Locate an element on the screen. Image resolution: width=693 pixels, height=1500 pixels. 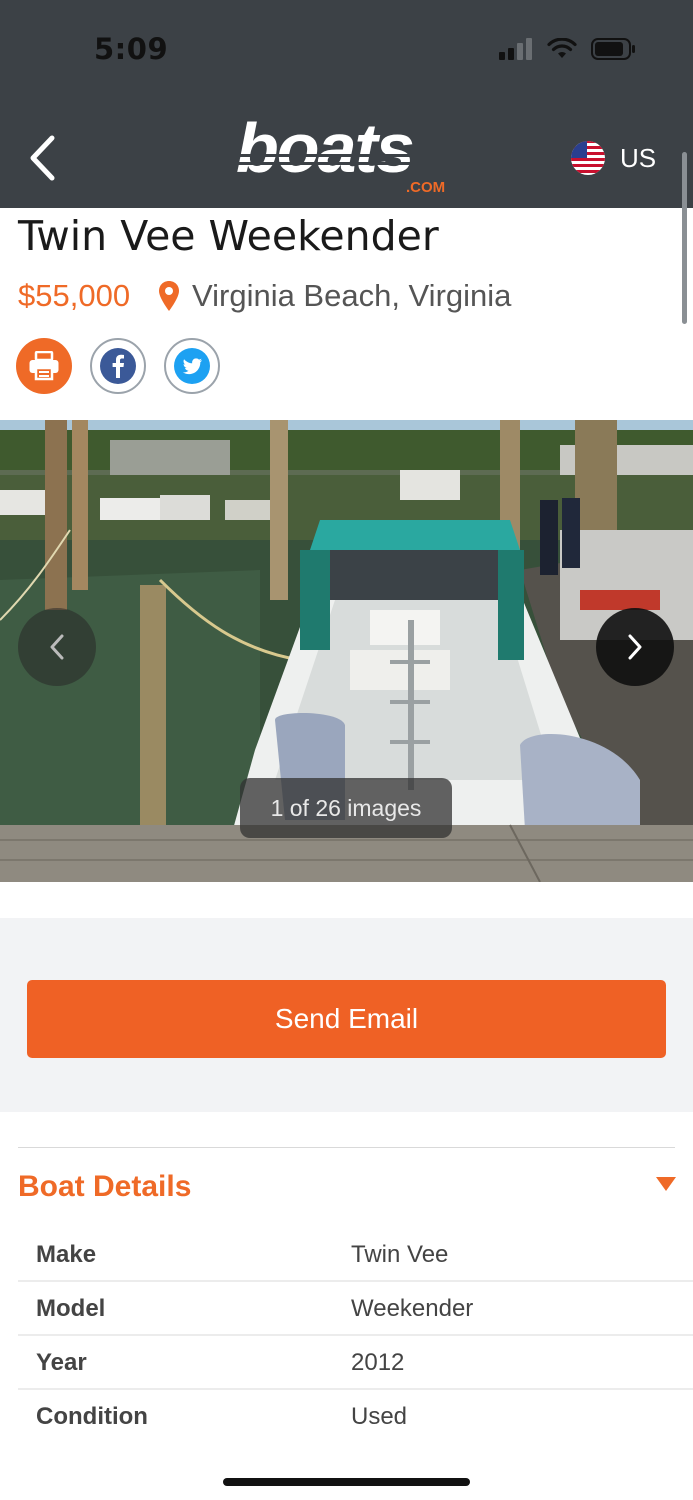
boats-com-logo: boats .COM is located at coordinates (348, 153).